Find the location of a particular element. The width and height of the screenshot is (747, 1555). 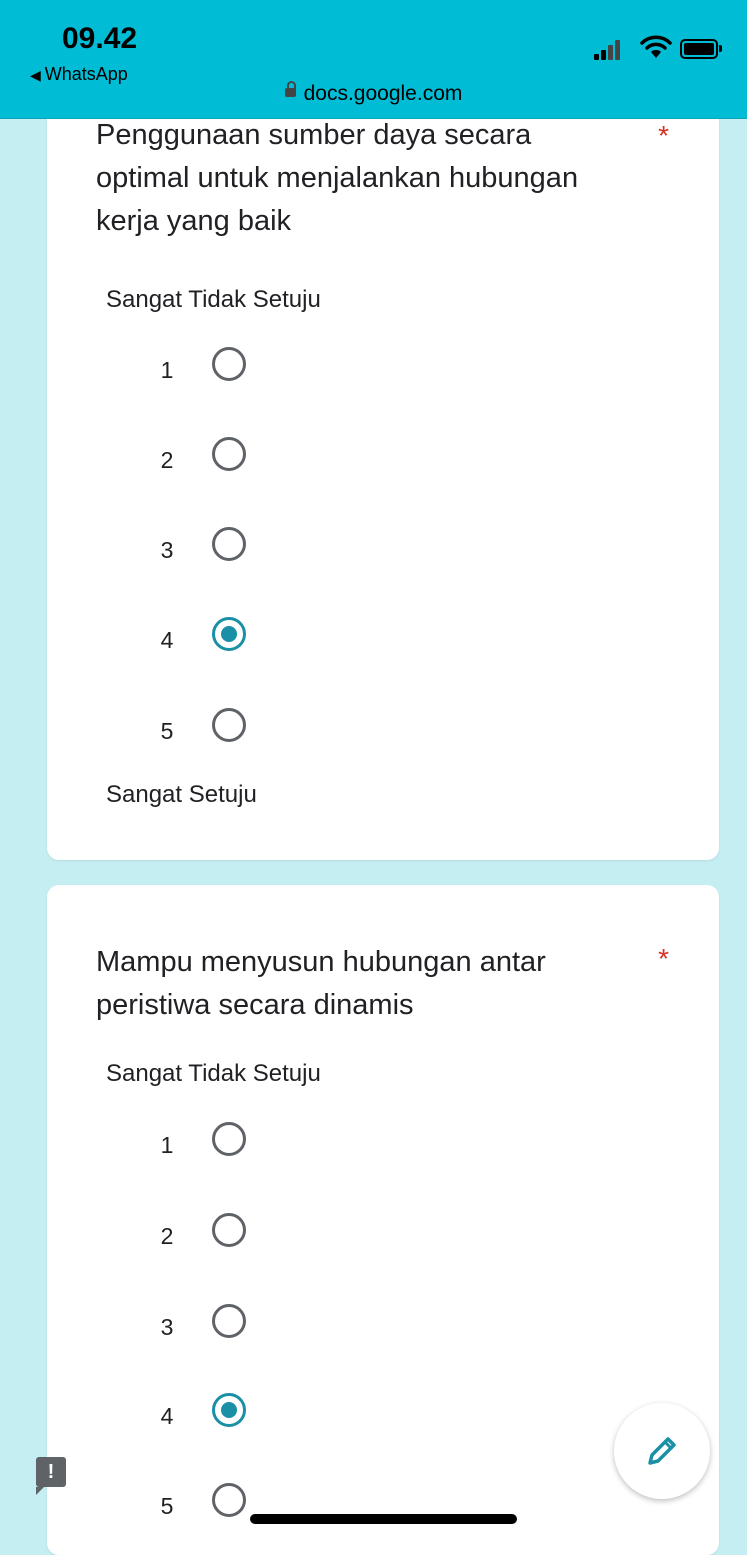

status-bar: 09.42 ◀ WhatsApp docs.google.com is located at coordinates (373, 59).